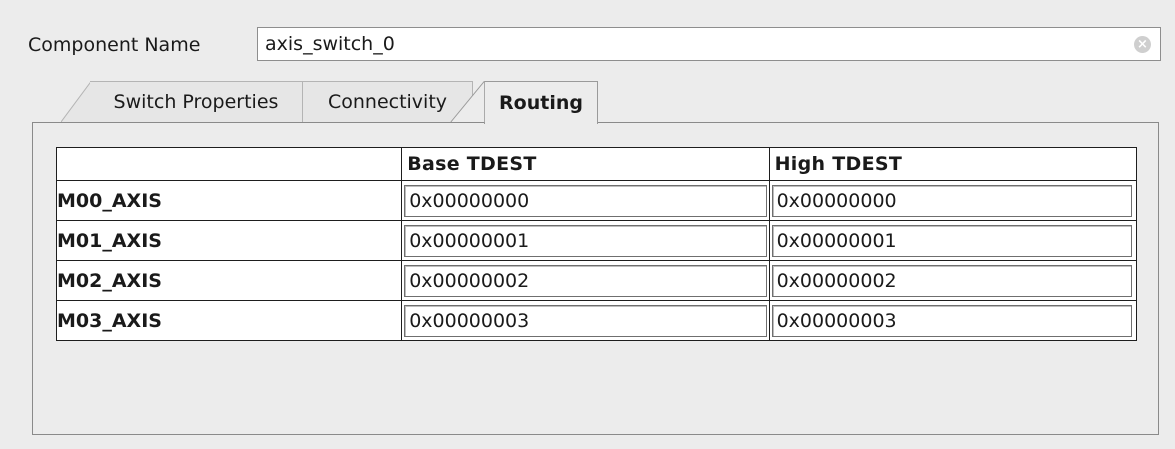 The height and width of the screenshot is (449, 1175). Describe the element at coordinates (229, 280) in the screenshot. I see `row-name: M02_AXIS` at that location.